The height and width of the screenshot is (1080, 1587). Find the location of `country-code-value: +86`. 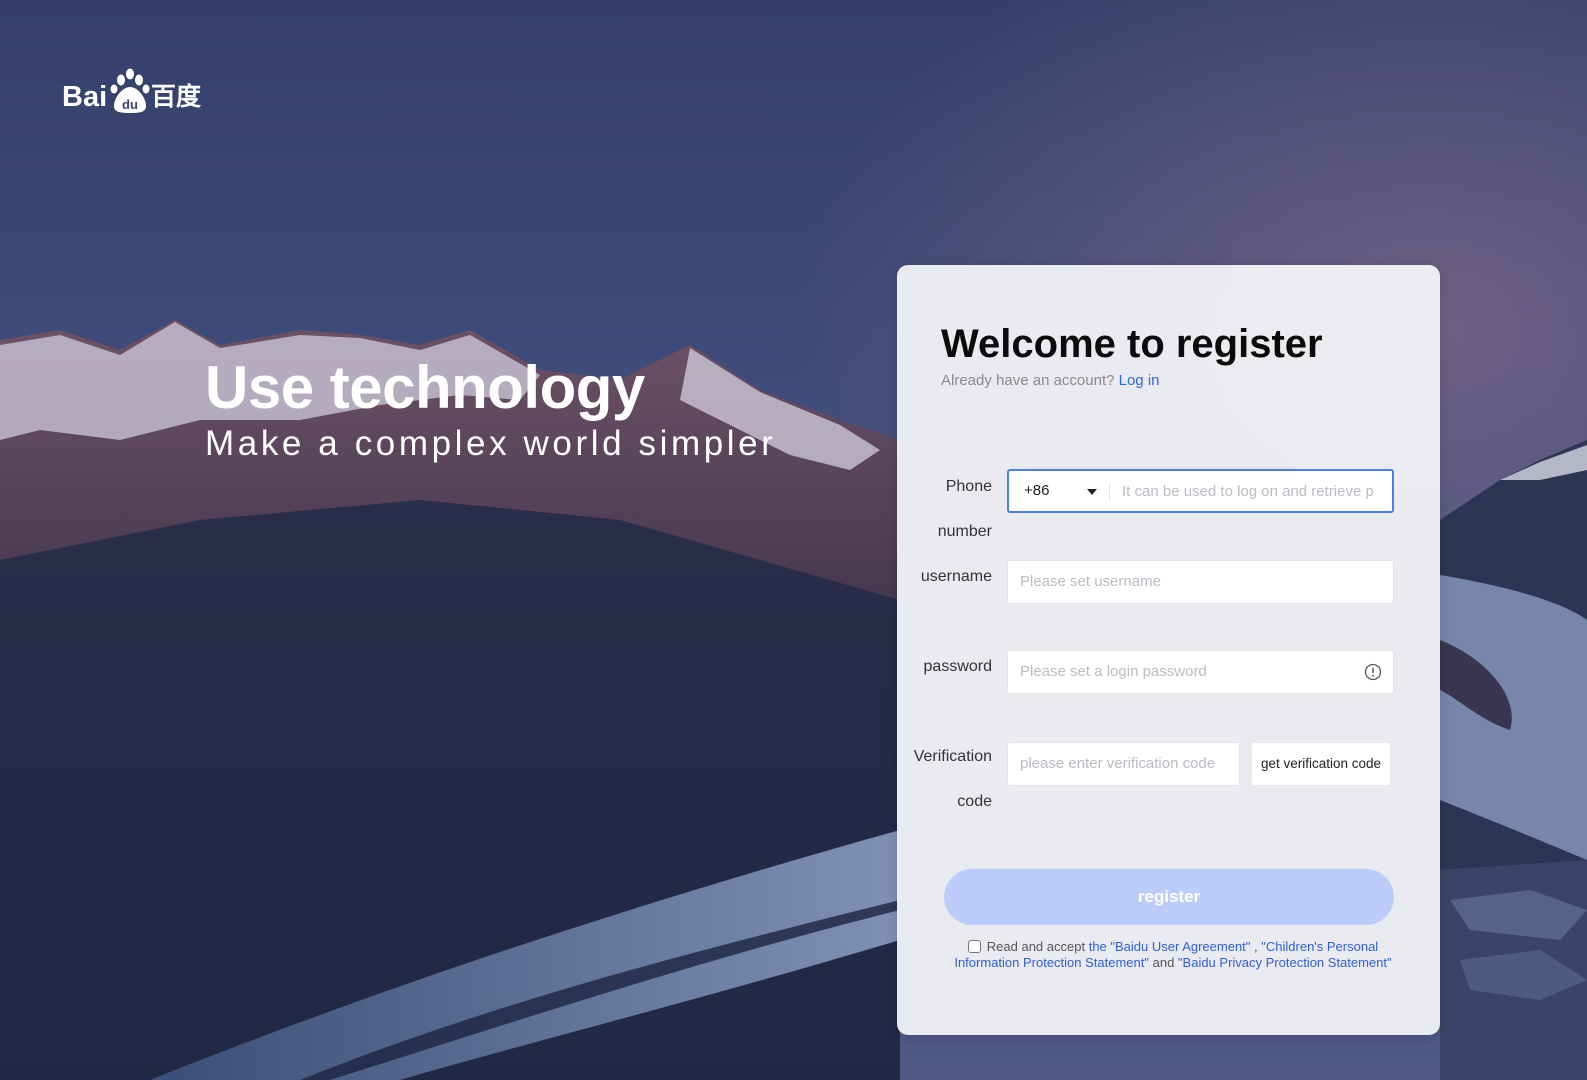

country-code-value: +86 is located at coordinates (1037, 490).